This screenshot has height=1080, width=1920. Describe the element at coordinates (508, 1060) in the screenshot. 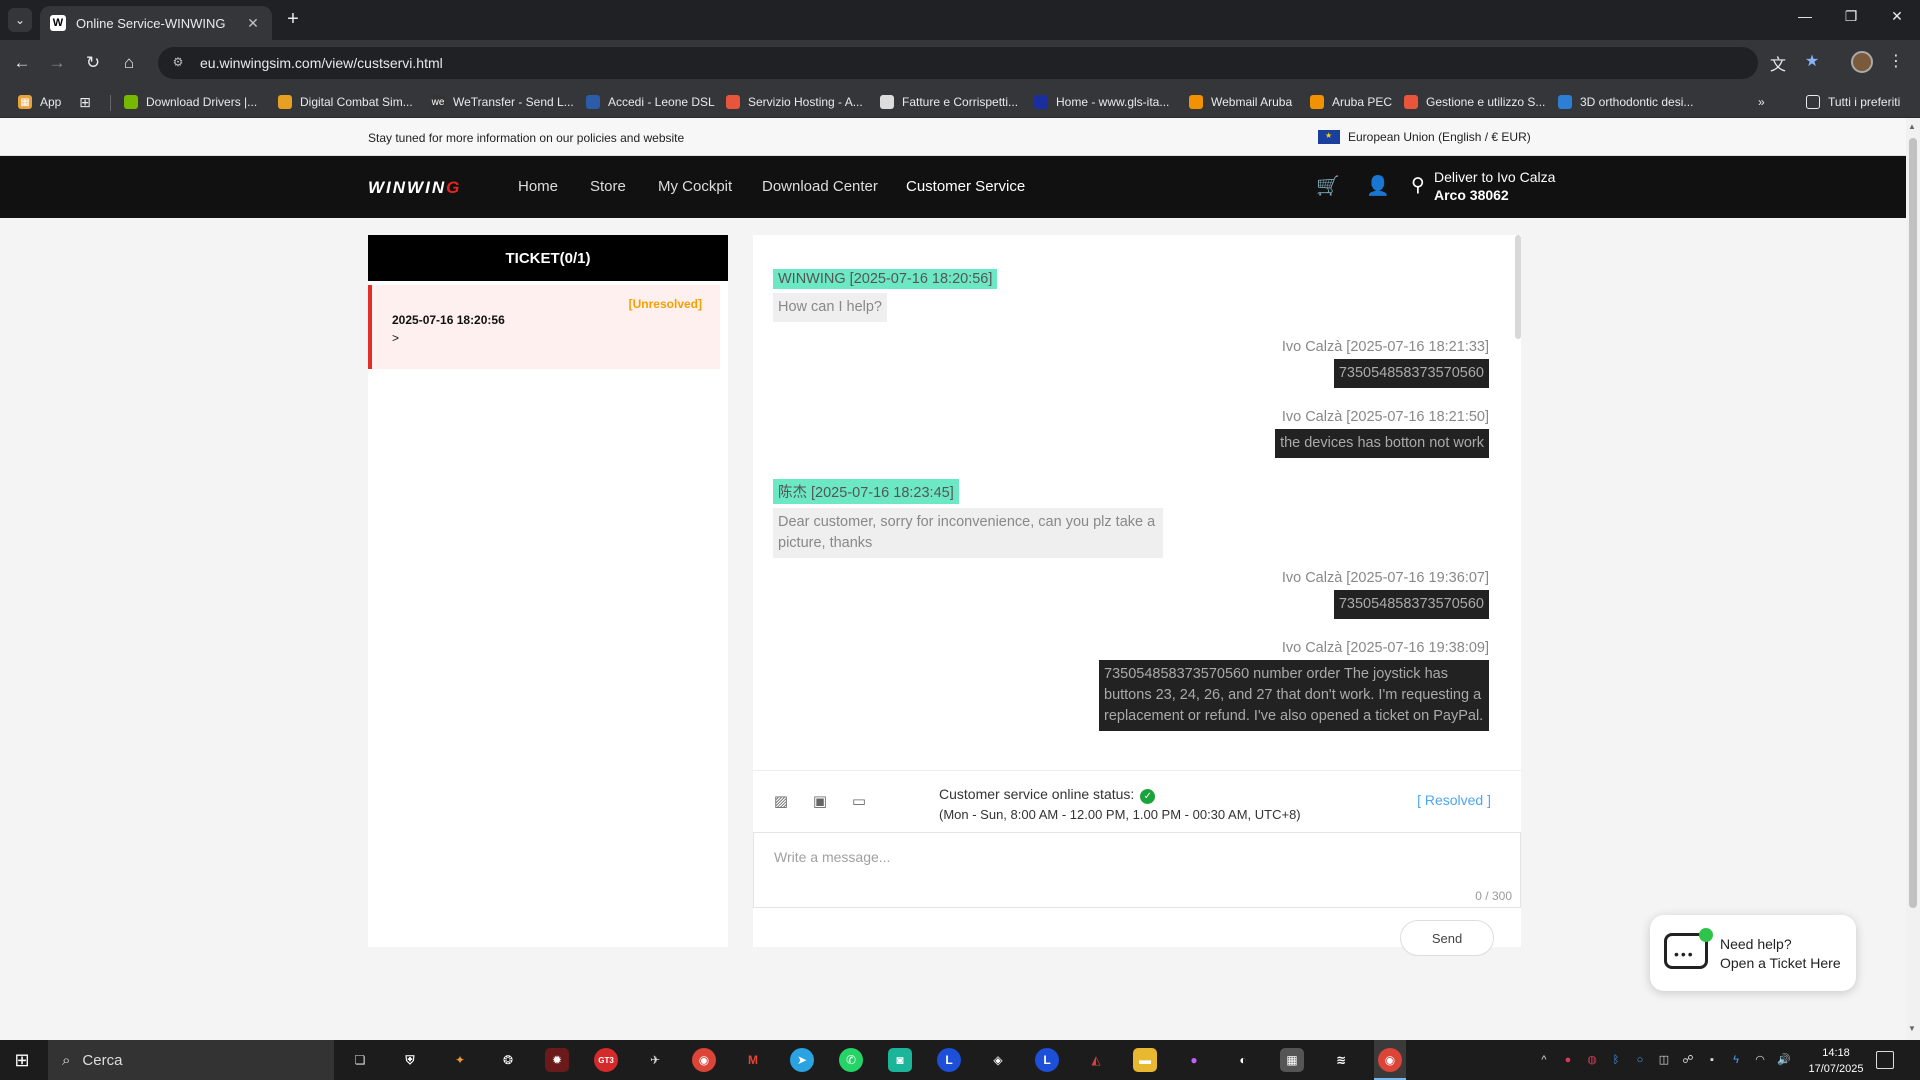

I see `app-icon: ❂` at that location.